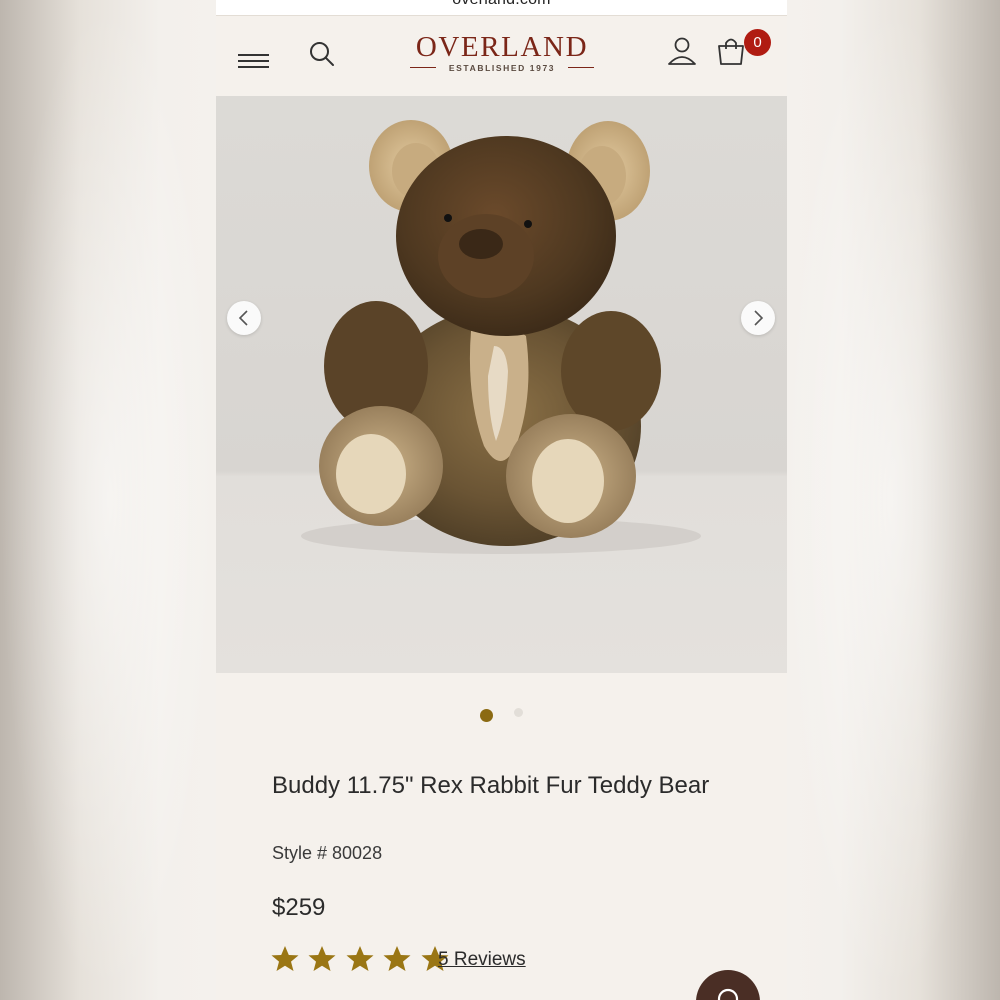 Image resolution: width=1000 pixels, height=1000 pixels. I want to click on site-header: OVERLAND ESTABLISHED 1973 0, so click(501, 56).